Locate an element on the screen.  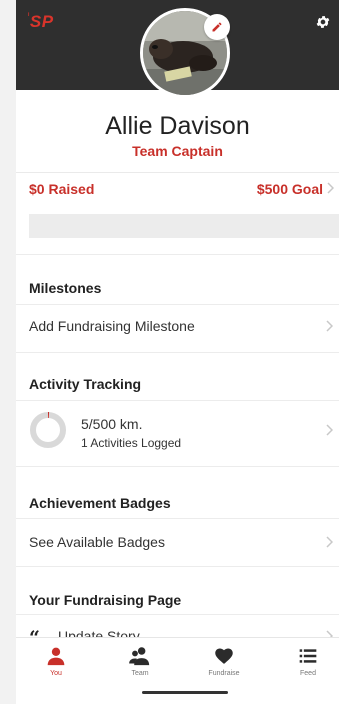
amount-raised: $0 Raised is located at coordinates (62, 189).